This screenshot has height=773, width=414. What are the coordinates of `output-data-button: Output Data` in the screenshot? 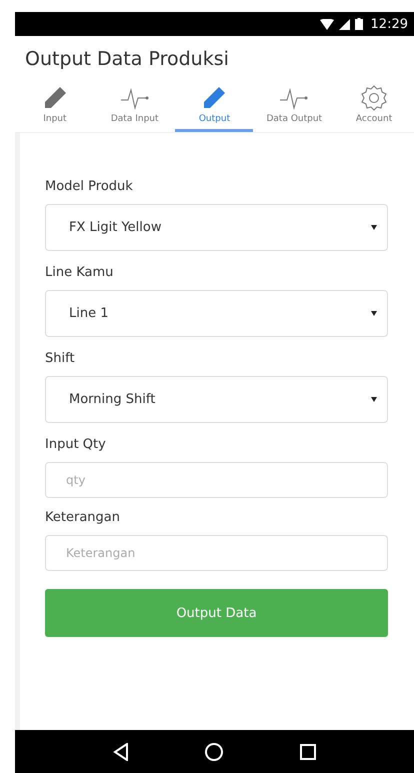 It's located at (216, 613).